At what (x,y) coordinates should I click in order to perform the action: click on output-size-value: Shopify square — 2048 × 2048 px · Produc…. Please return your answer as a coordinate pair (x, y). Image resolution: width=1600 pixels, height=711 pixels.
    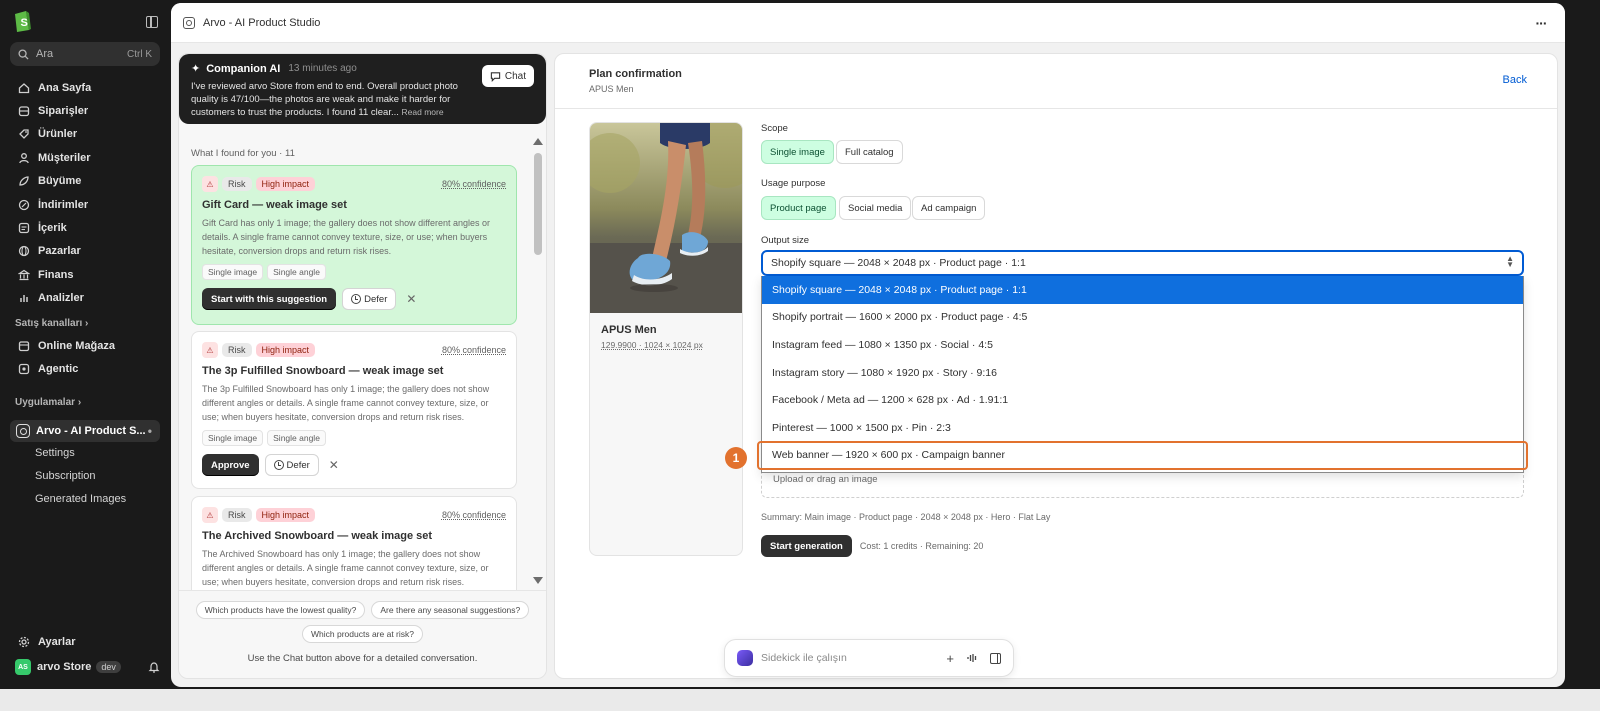
    Looking at the image, I should click on (898, 263).